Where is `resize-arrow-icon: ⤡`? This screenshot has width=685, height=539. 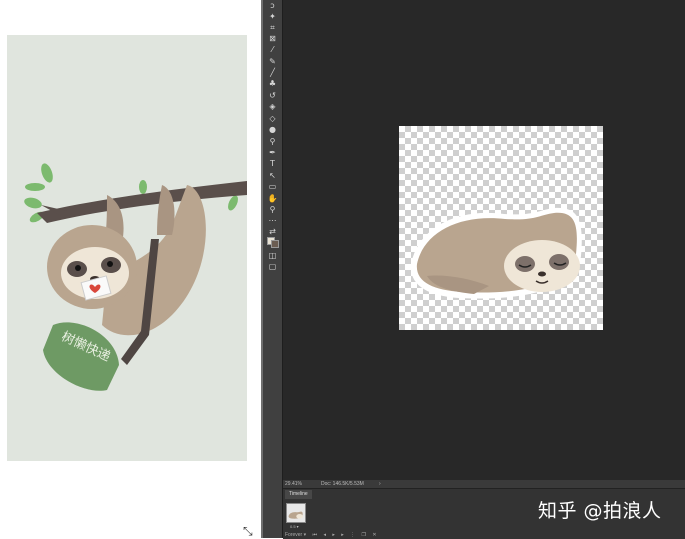 resize-arrow-icon: ⤡ is located at coordinates (248, 531).